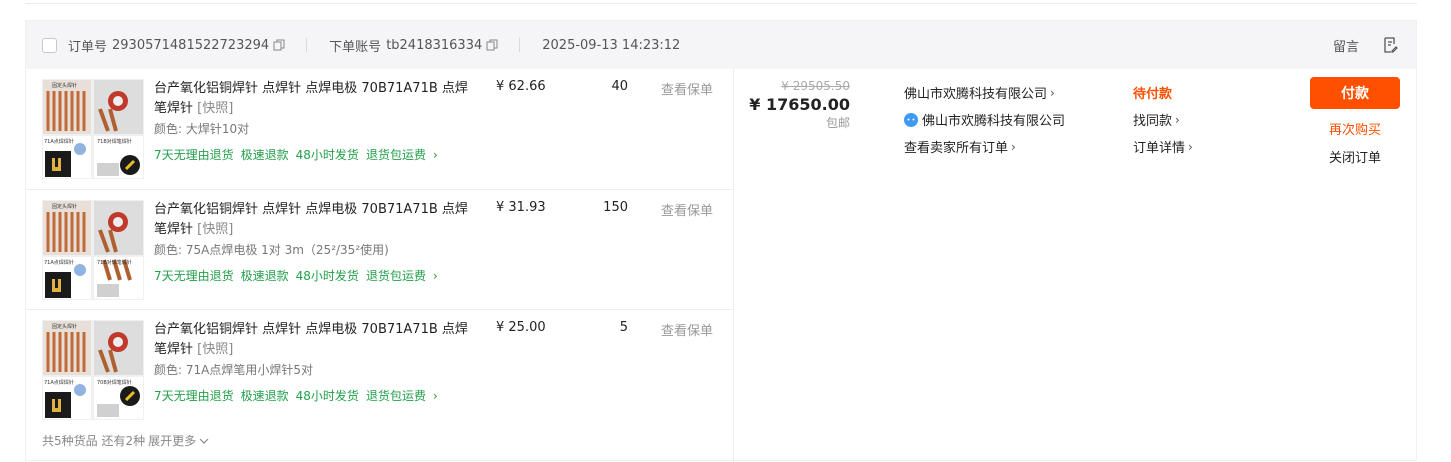 The height and width of the screenshot is (462, 1451). I want to click on previous-card-edge, so click(721, 2).